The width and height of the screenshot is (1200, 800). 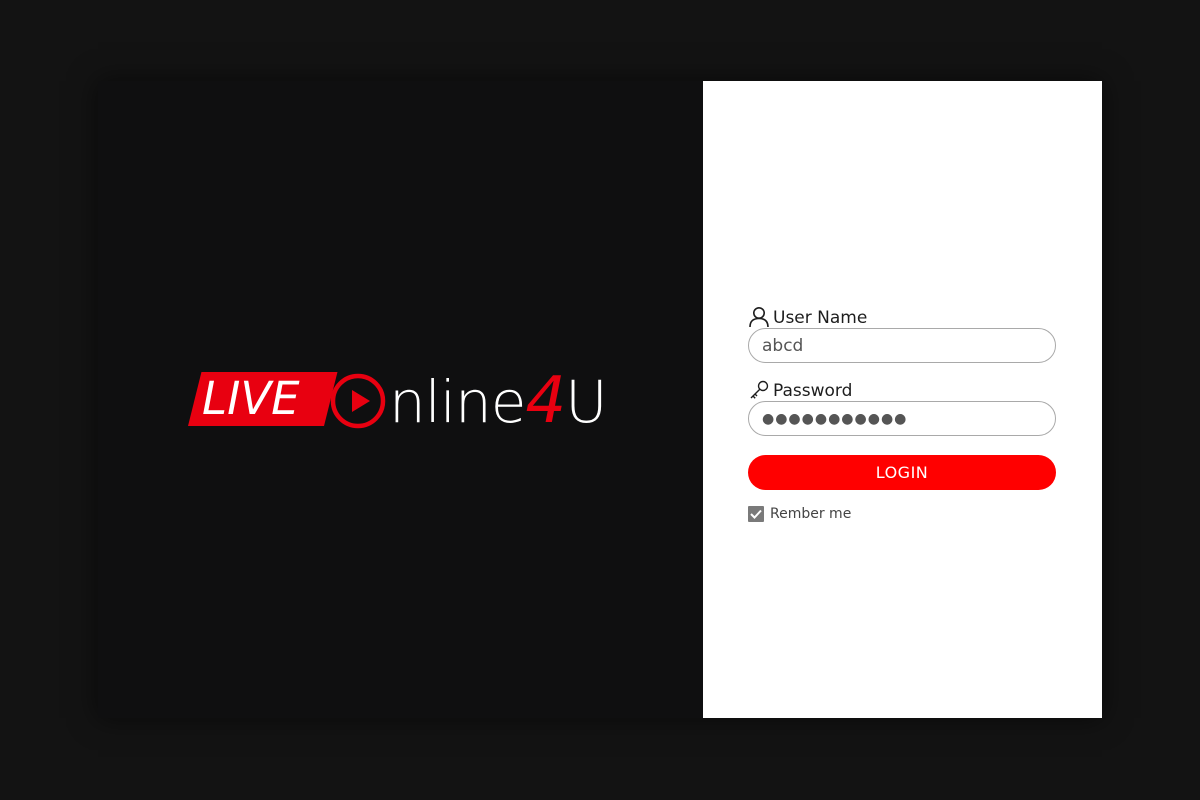 I want to click on remember-me-row: Rember me, so click(x=903, y=514).